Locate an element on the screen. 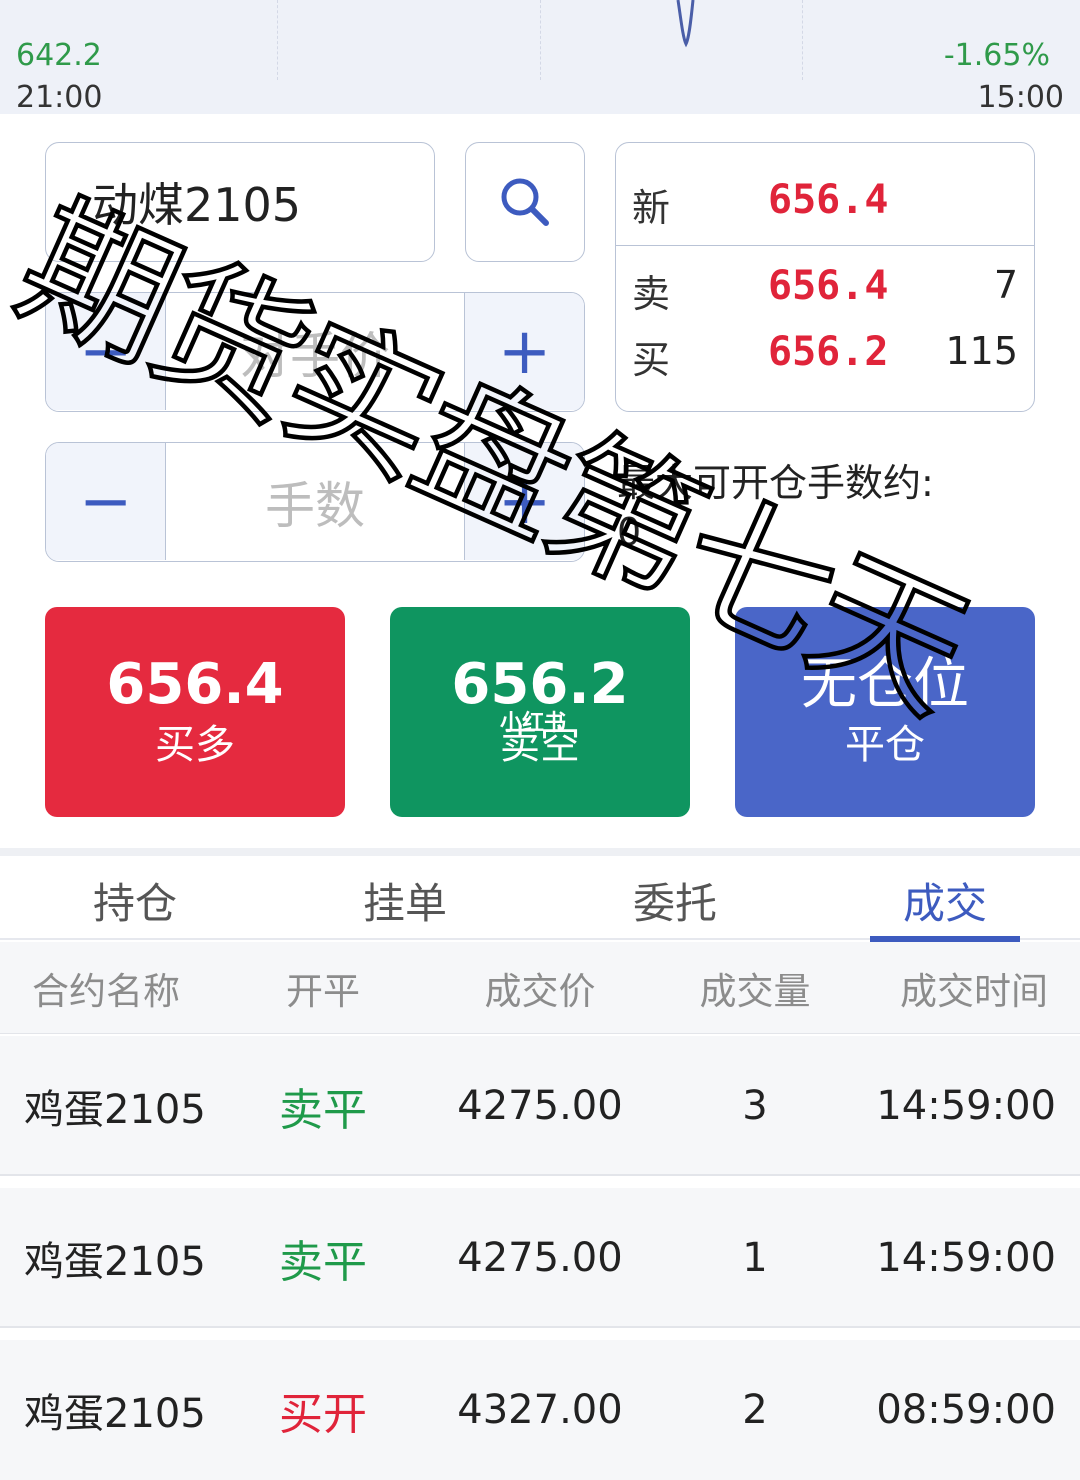  max-open-label: 最大可开仓手数约: is located at coordinates (775, 483).